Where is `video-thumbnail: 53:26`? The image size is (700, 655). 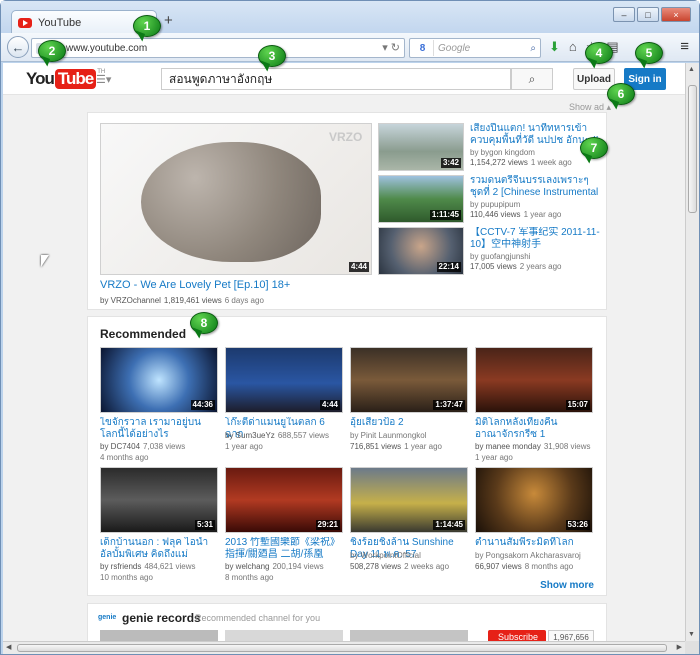 video-thumbnail: 53:26 is located at coordinates (534, 500).